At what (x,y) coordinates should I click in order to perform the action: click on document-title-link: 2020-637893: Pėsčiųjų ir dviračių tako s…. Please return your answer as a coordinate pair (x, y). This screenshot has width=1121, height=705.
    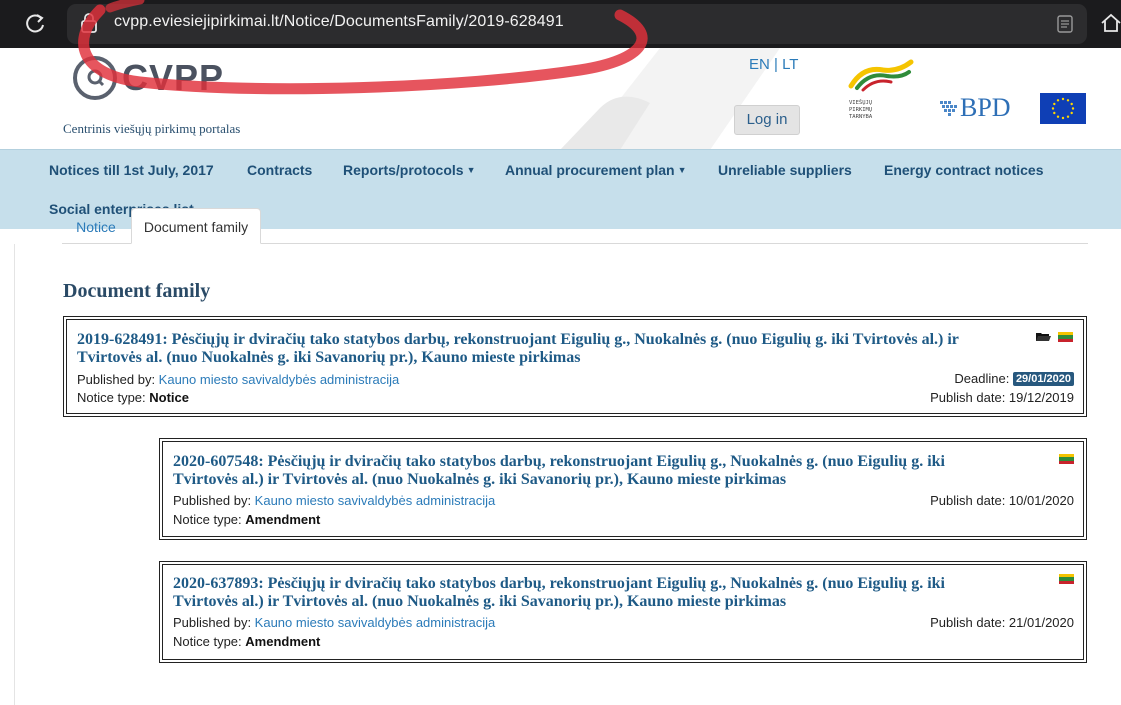
    Looking at the image, I should click on (613, 593).